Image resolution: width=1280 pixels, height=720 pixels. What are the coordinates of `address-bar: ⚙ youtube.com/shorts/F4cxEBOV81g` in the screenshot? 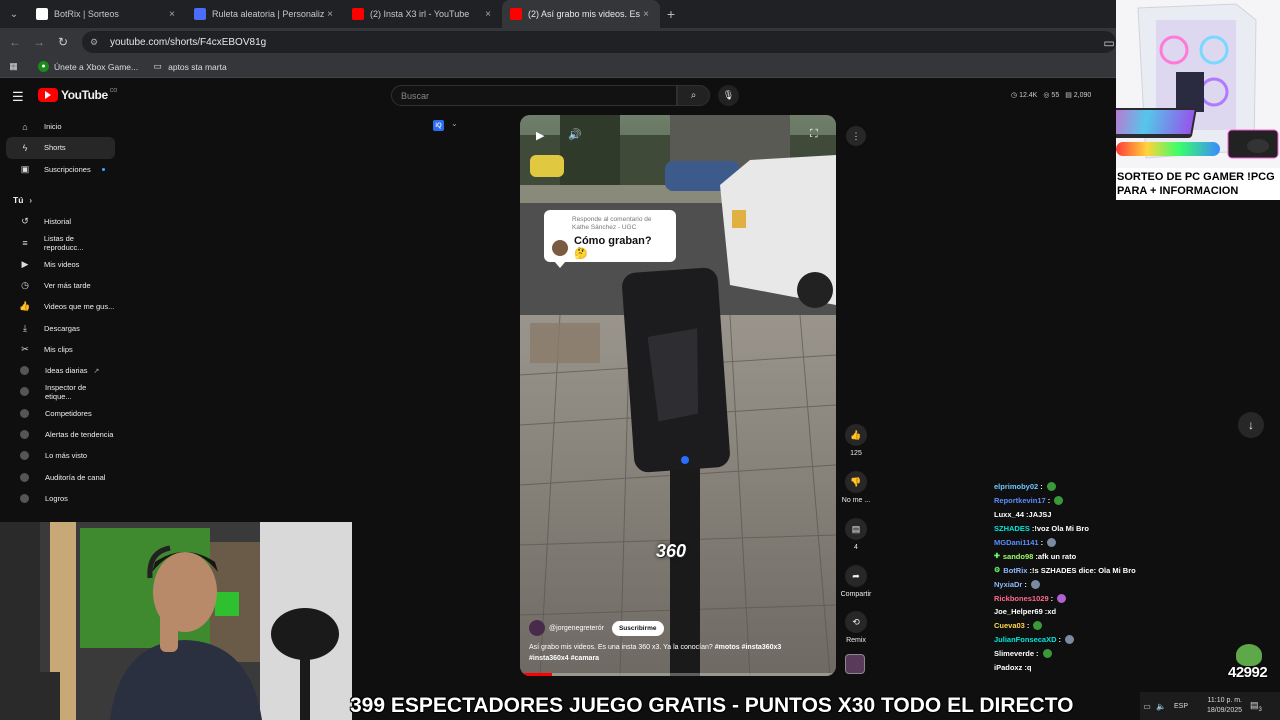 It's located at (599, 42).